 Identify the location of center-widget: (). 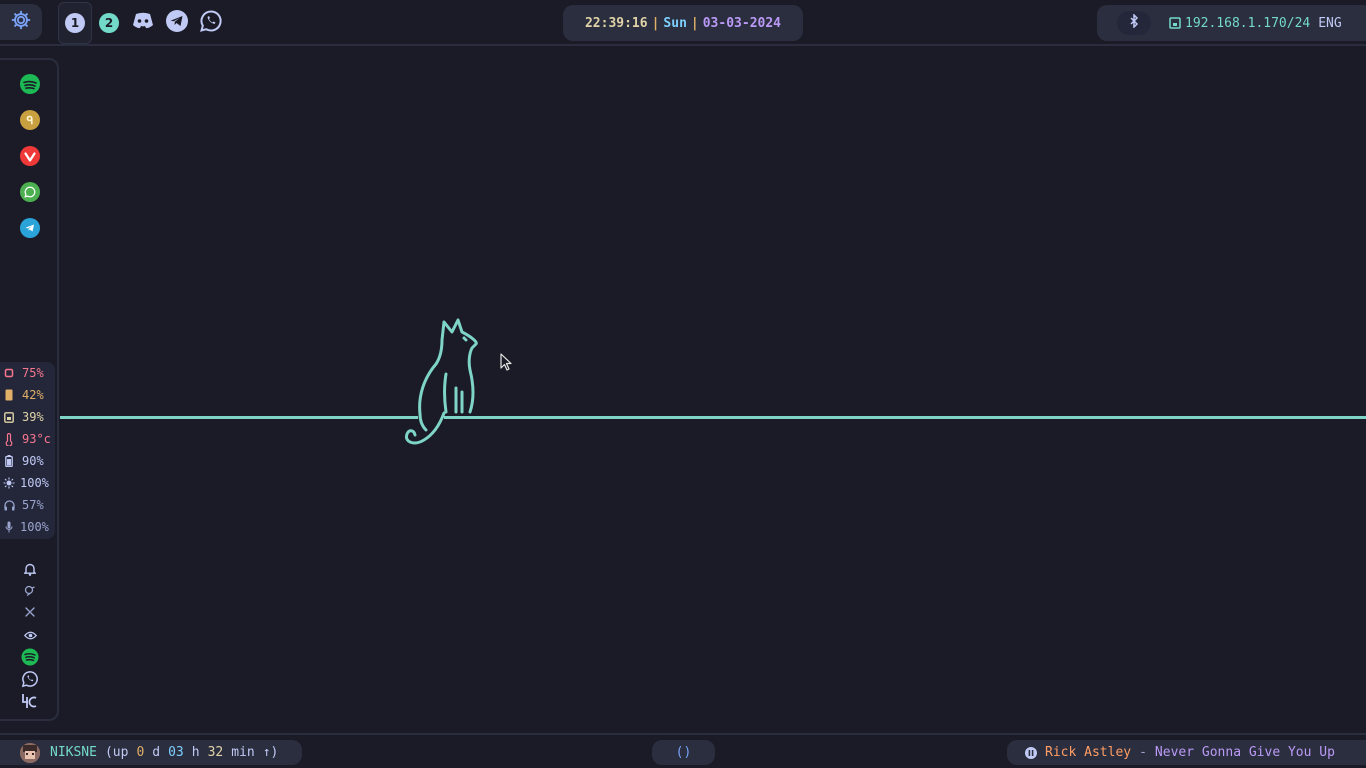
(683, 752).